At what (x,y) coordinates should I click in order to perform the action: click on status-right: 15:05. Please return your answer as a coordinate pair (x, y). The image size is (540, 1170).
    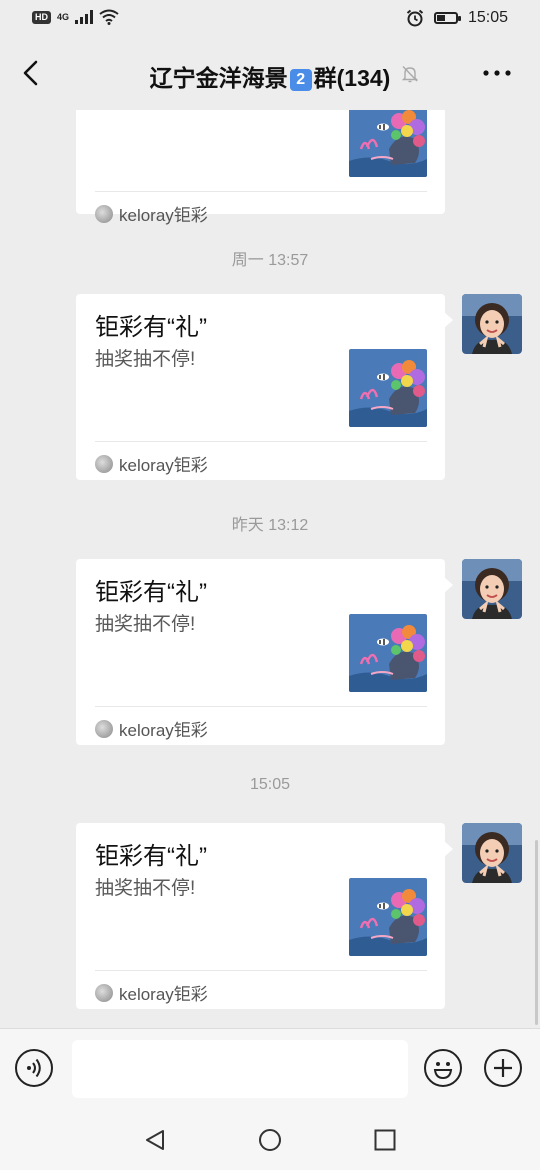
    Looking at the image, I should click on (457, 18).